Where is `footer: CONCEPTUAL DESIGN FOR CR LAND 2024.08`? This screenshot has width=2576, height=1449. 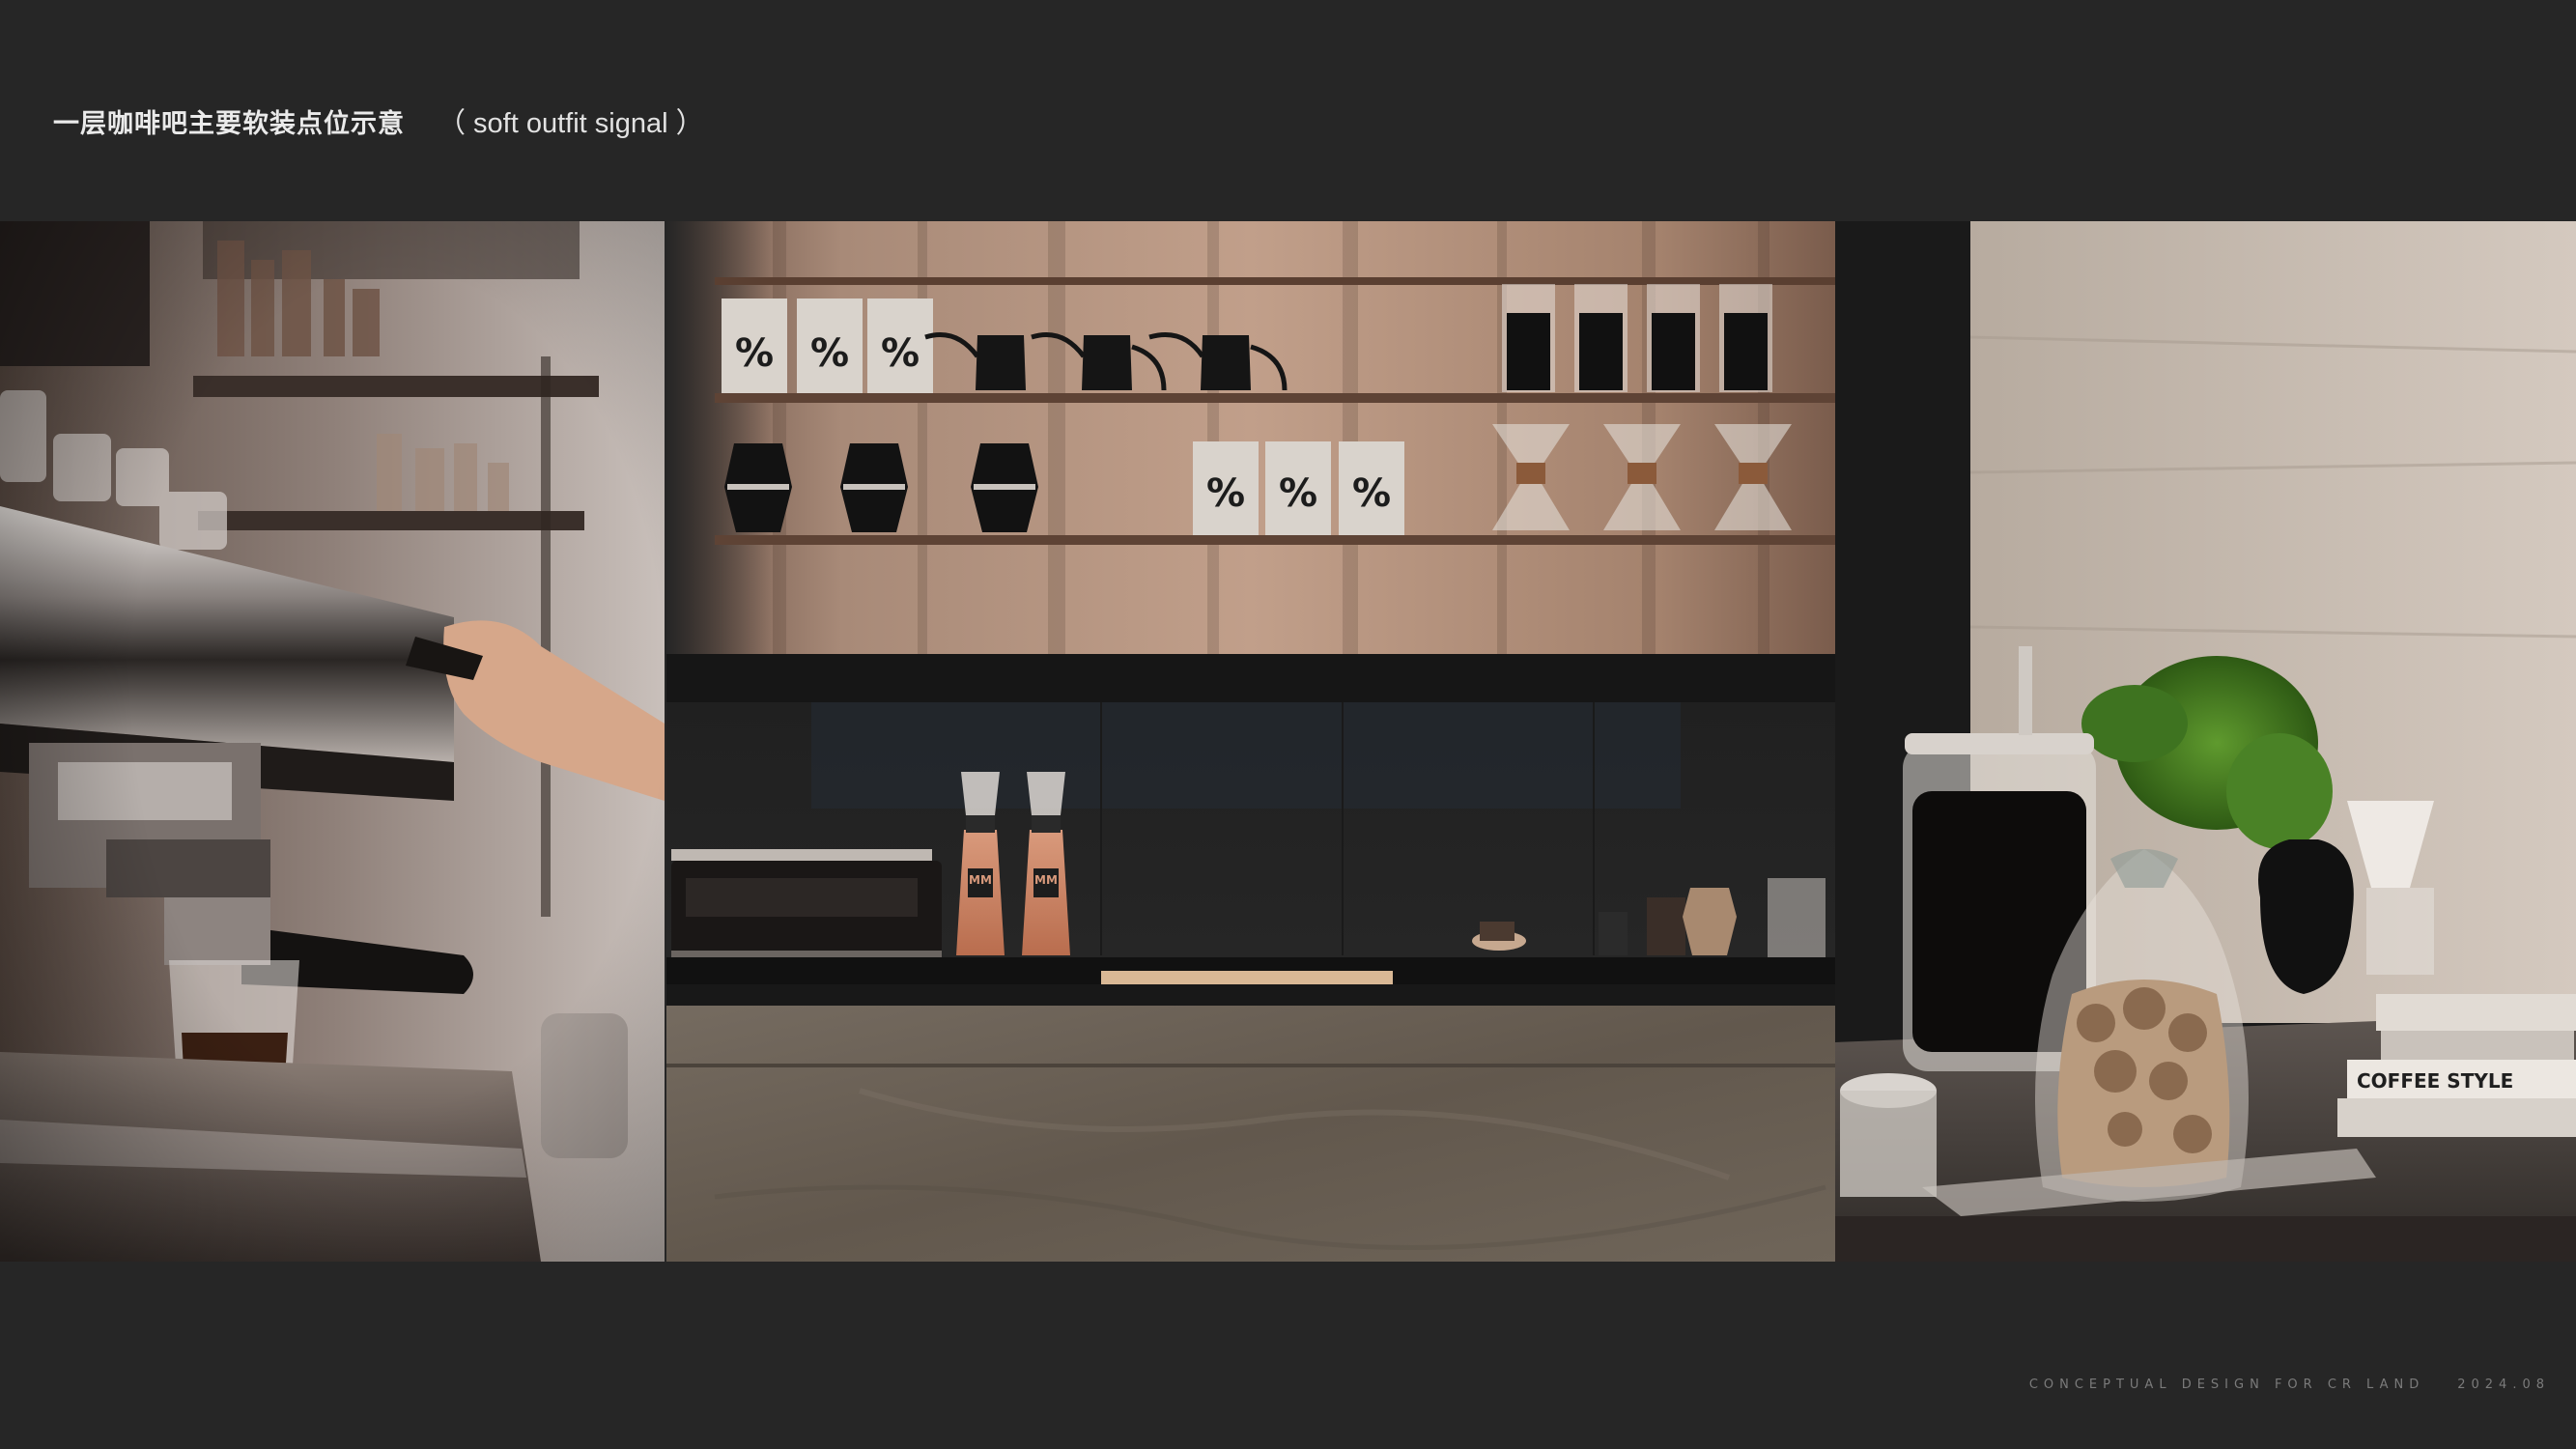 footer: CONCEPTUAL DESIGN FOR CR LAND 2024.08 is located at coordinates (2289, 1385).